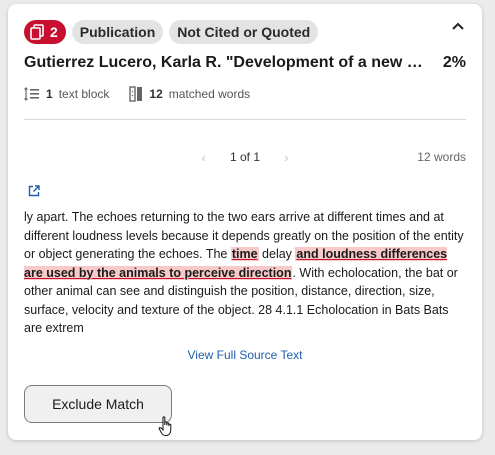 The height and width of the screenshot is (455, 495). I want to click on match-percent: 2%, so click(454, 62).